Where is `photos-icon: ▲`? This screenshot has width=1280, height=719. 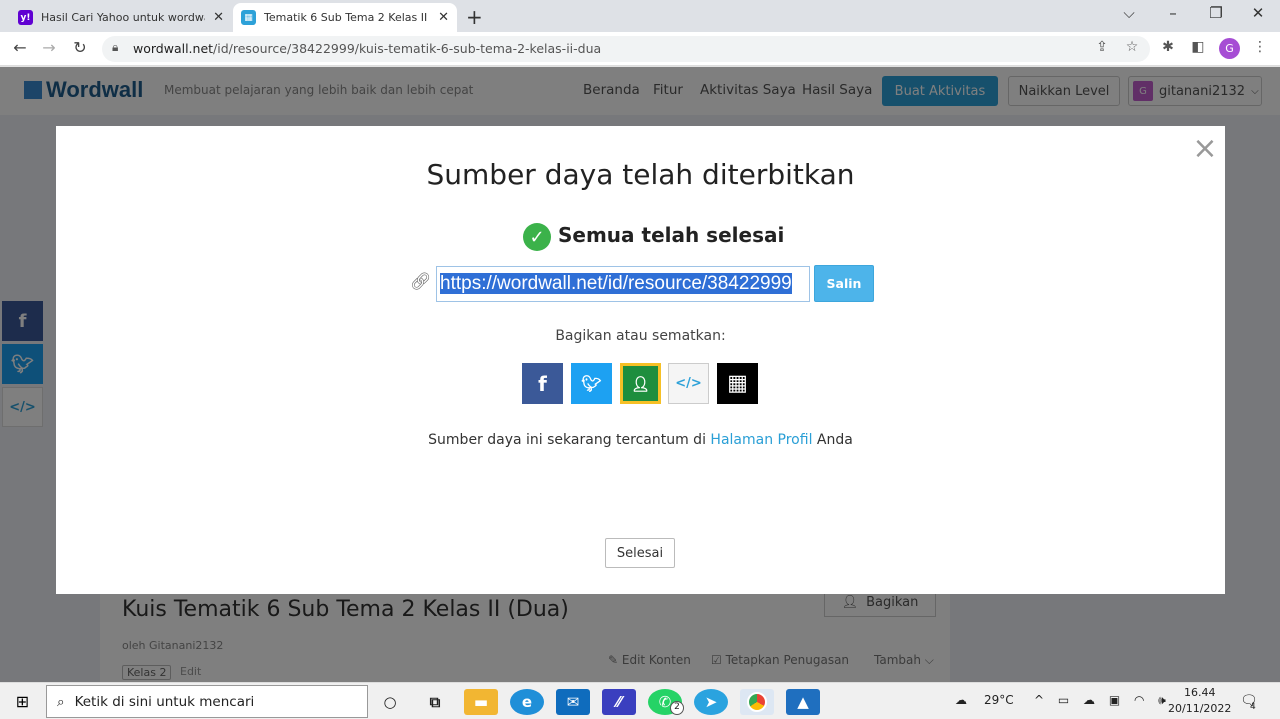 photos-icon: ▲ is located at coordinates (803, 702).